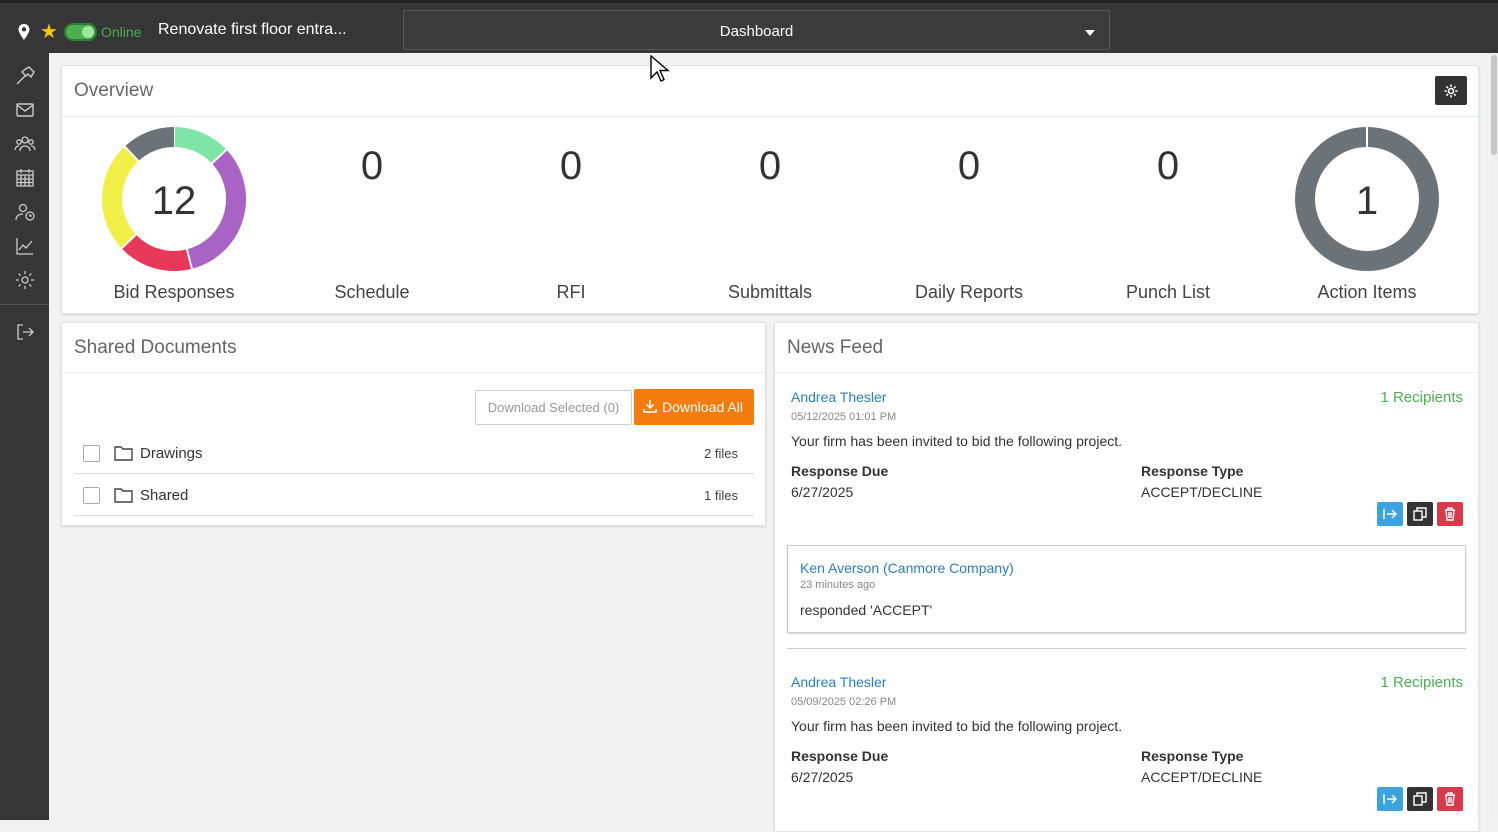 This screenshot has width=1498, height=832. I want to click on reply-author: Ken Averson (Canmore Company), so click(907, 568).